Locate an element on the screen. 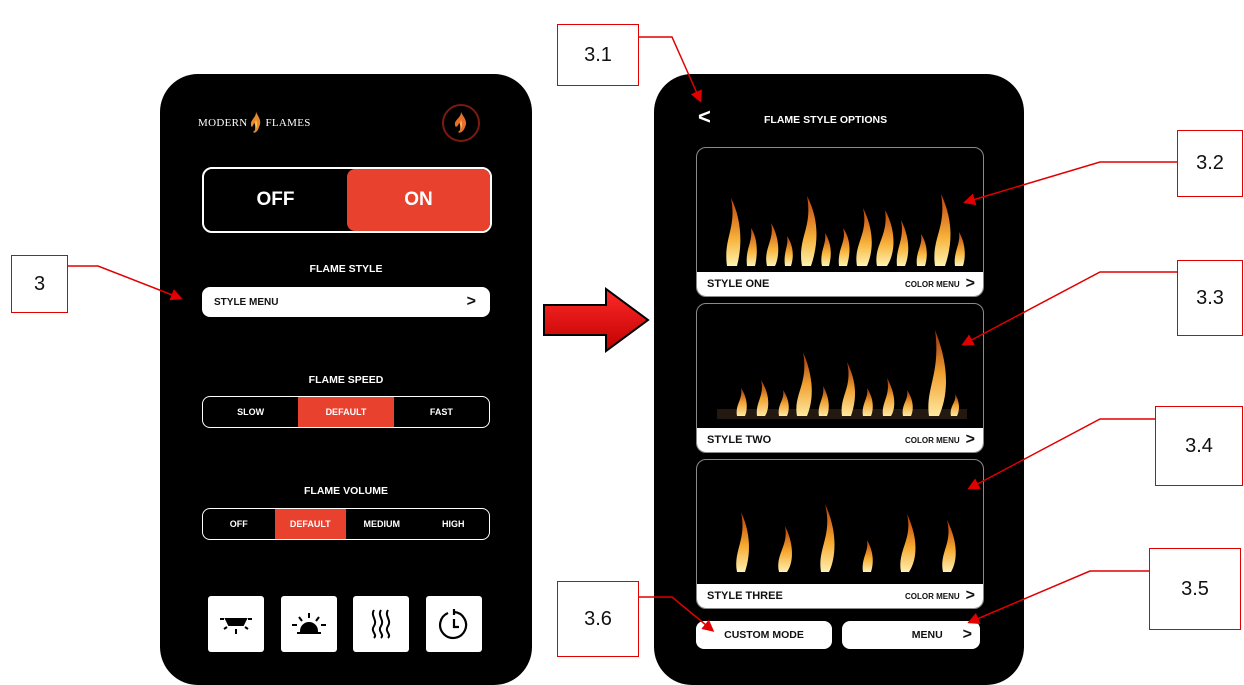 This screenshot has height=685, width=1244. callout-3-3: 3.3 is located at coordinates (1210, 298).